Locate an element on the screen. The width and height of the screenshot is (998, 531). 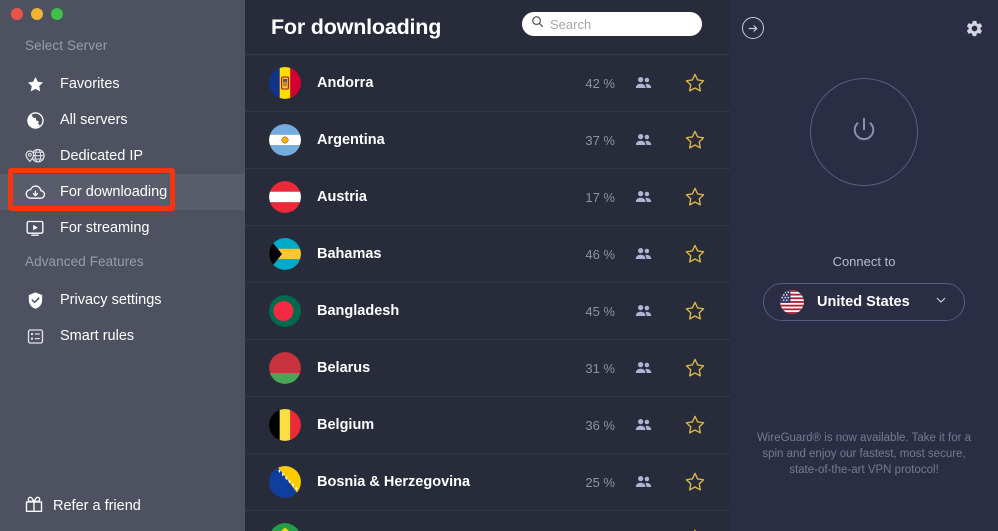
sidebar-item-label: Smart rules is located at coordinates (97, 336).